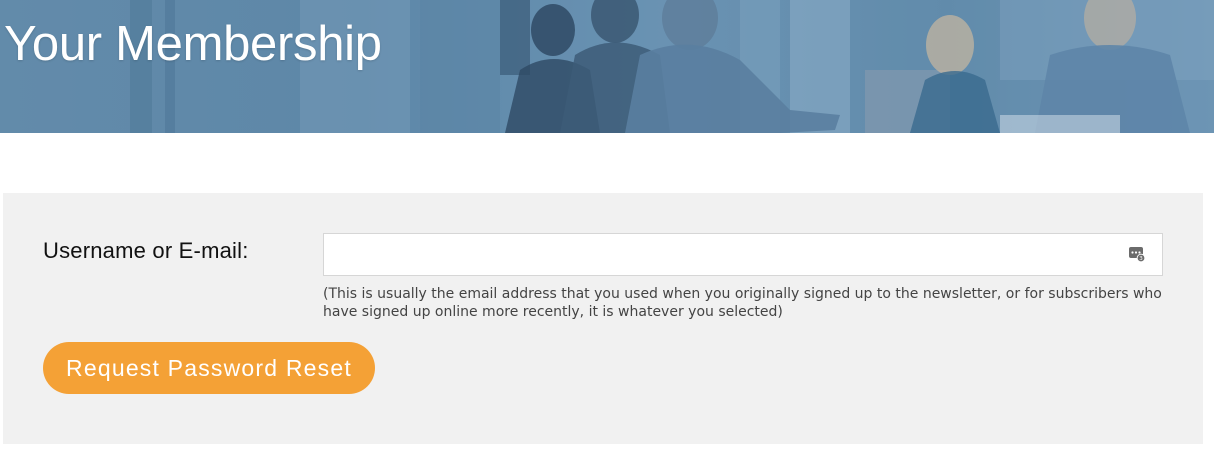 The image size is (1214, 473). What do you see at coordinates (146, 250) in the screenshot?
I see `username-label: Username or E-mail:` at bounding box center [146, 250].